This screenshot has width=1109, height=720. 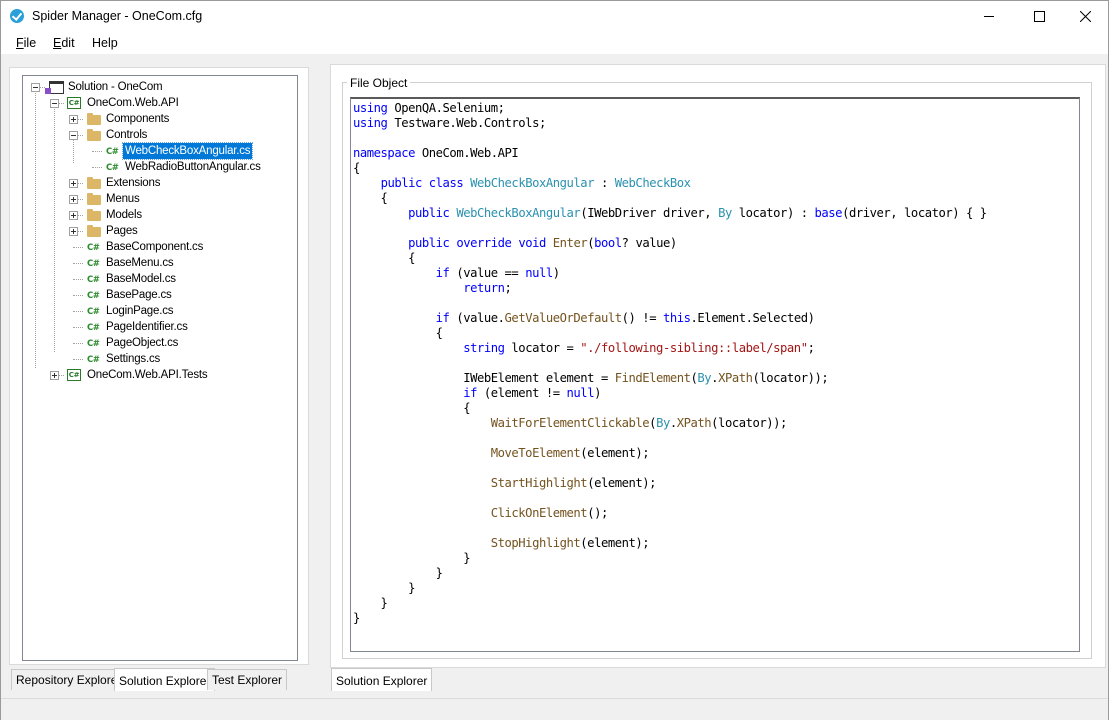 What do you see at coordinates (123, 199) in the screenshot?
I see `tree-node-label: Menus` at bounding box center [123, 199].